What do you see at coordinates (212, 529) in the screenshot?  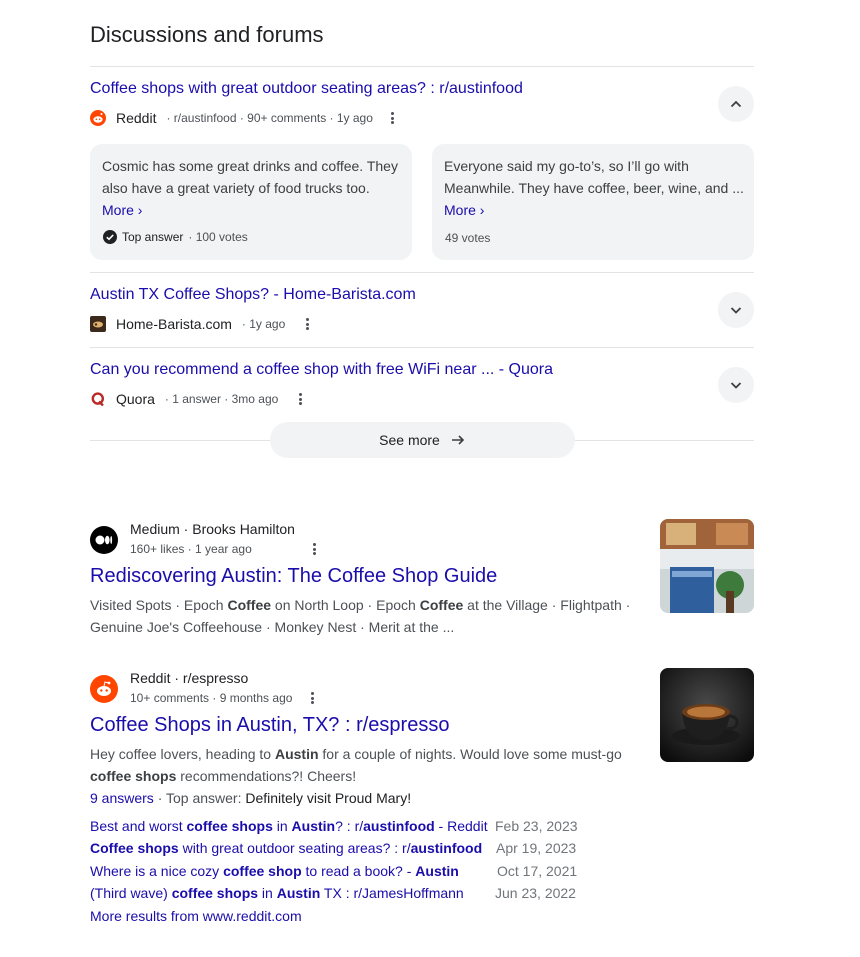 I see `result-source: Medium · Brooks Hamilton` at bounding box center [212, 529].